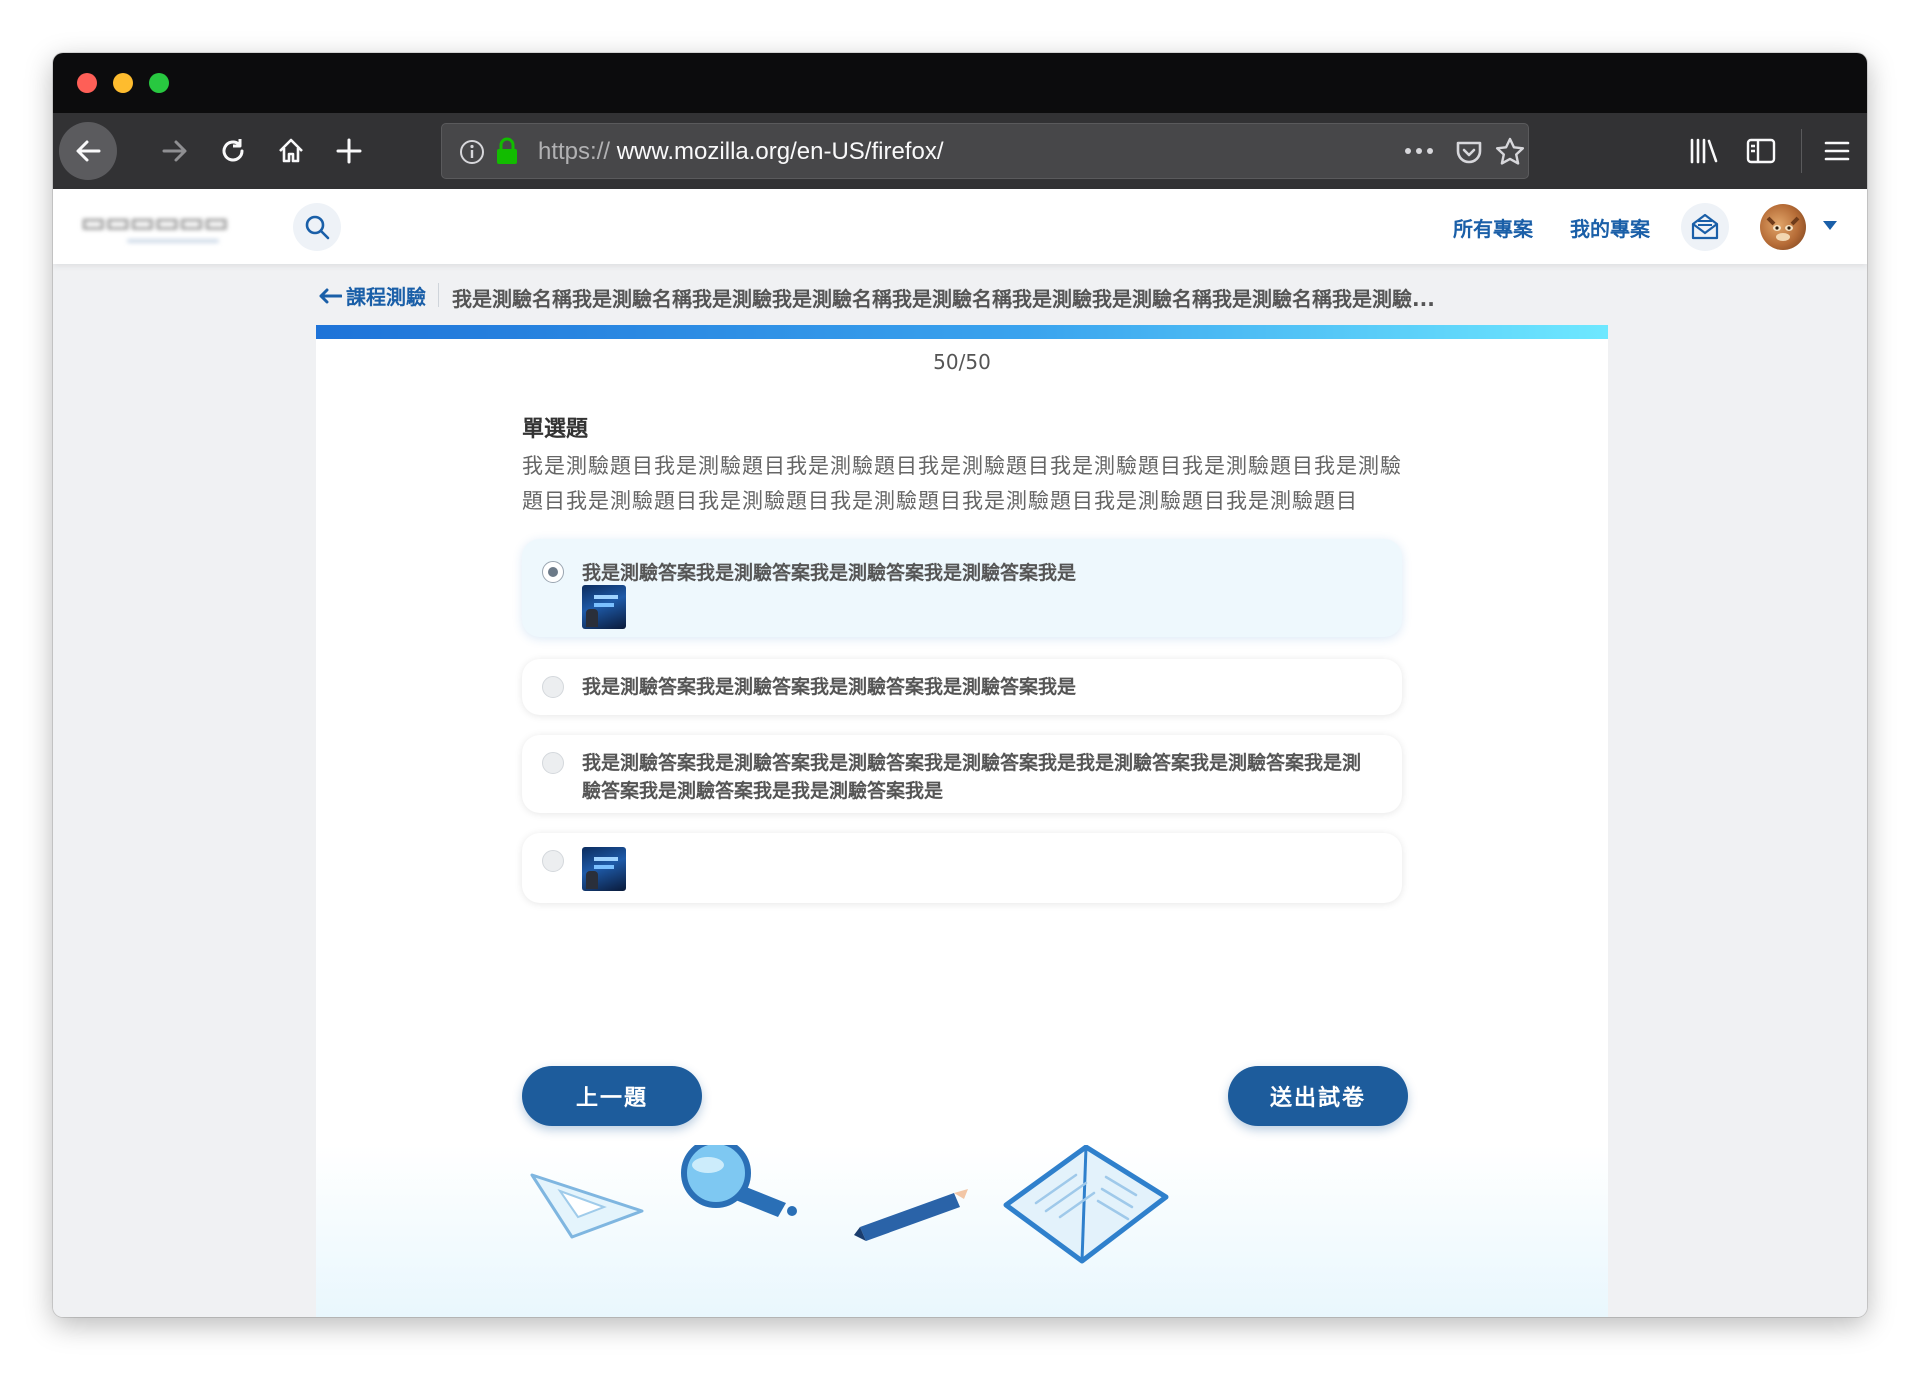 This screenshot has width=1920, height=1373. Describe the element at coordinates (438, 295) in the screenshot. I see `breadcrumb-divider` at that location.